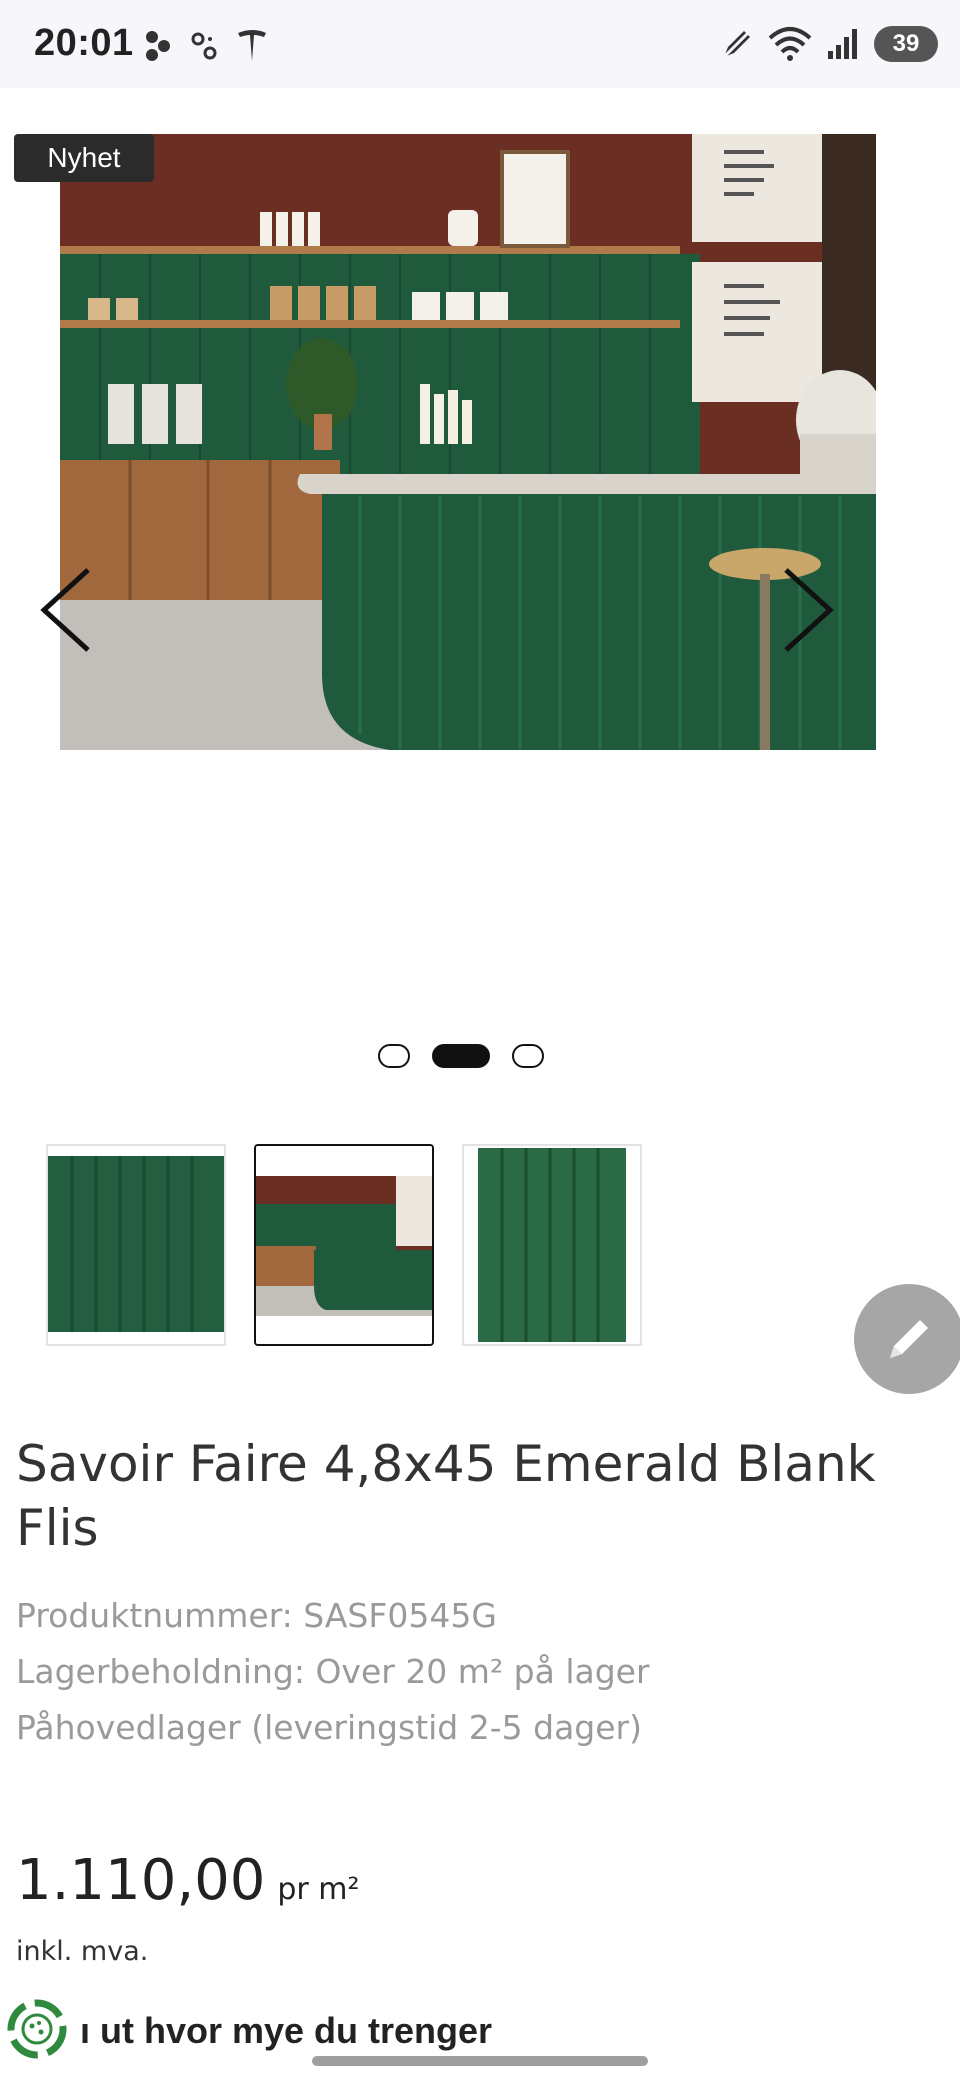  Describe the element at coordinates (252, 45) in the screenshot. I see `tesla-icon` at that location.